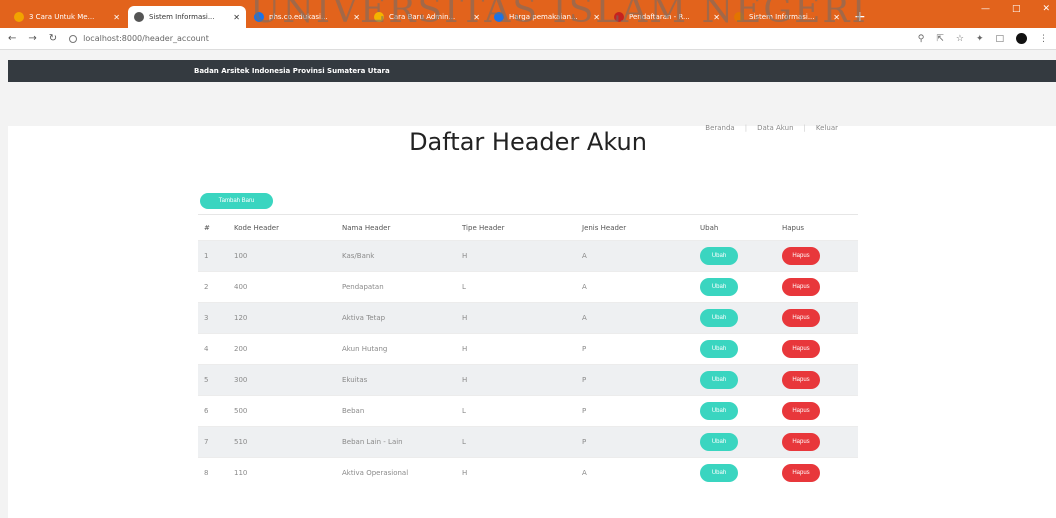 Image resolution: width=1056 pixels, height=518 pixels. Describe the element at coordinates (1016, 9) in the screenshot. I see `maximize-icon: □` at that location.